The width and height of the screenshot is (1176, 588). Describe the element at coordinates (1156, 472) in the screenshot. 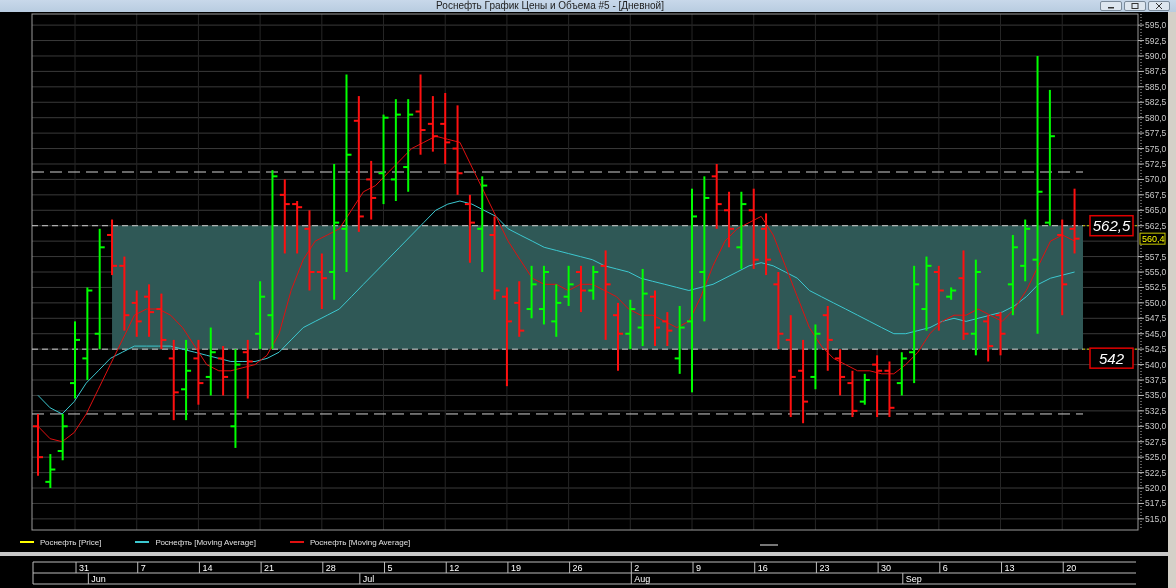

I see `axis-label: 522,5` at that location.